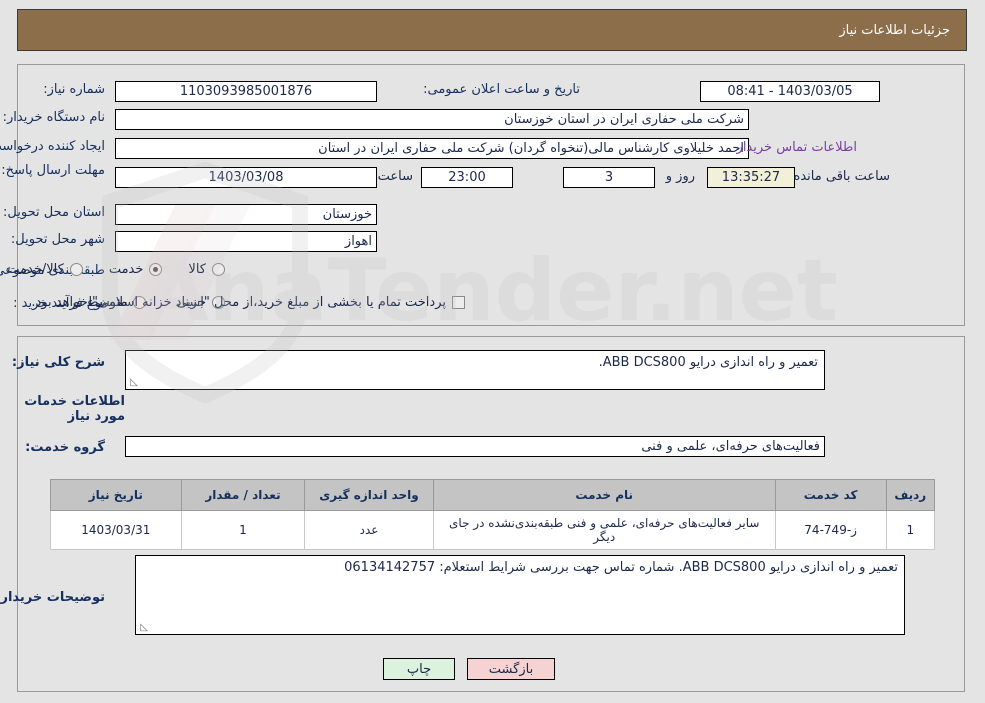 The image size is (985, 703). What do you see at coordinates (910, 495) in the screenshot?
I see `col-header-radif: ردیف` at bounding box center [910, 495].